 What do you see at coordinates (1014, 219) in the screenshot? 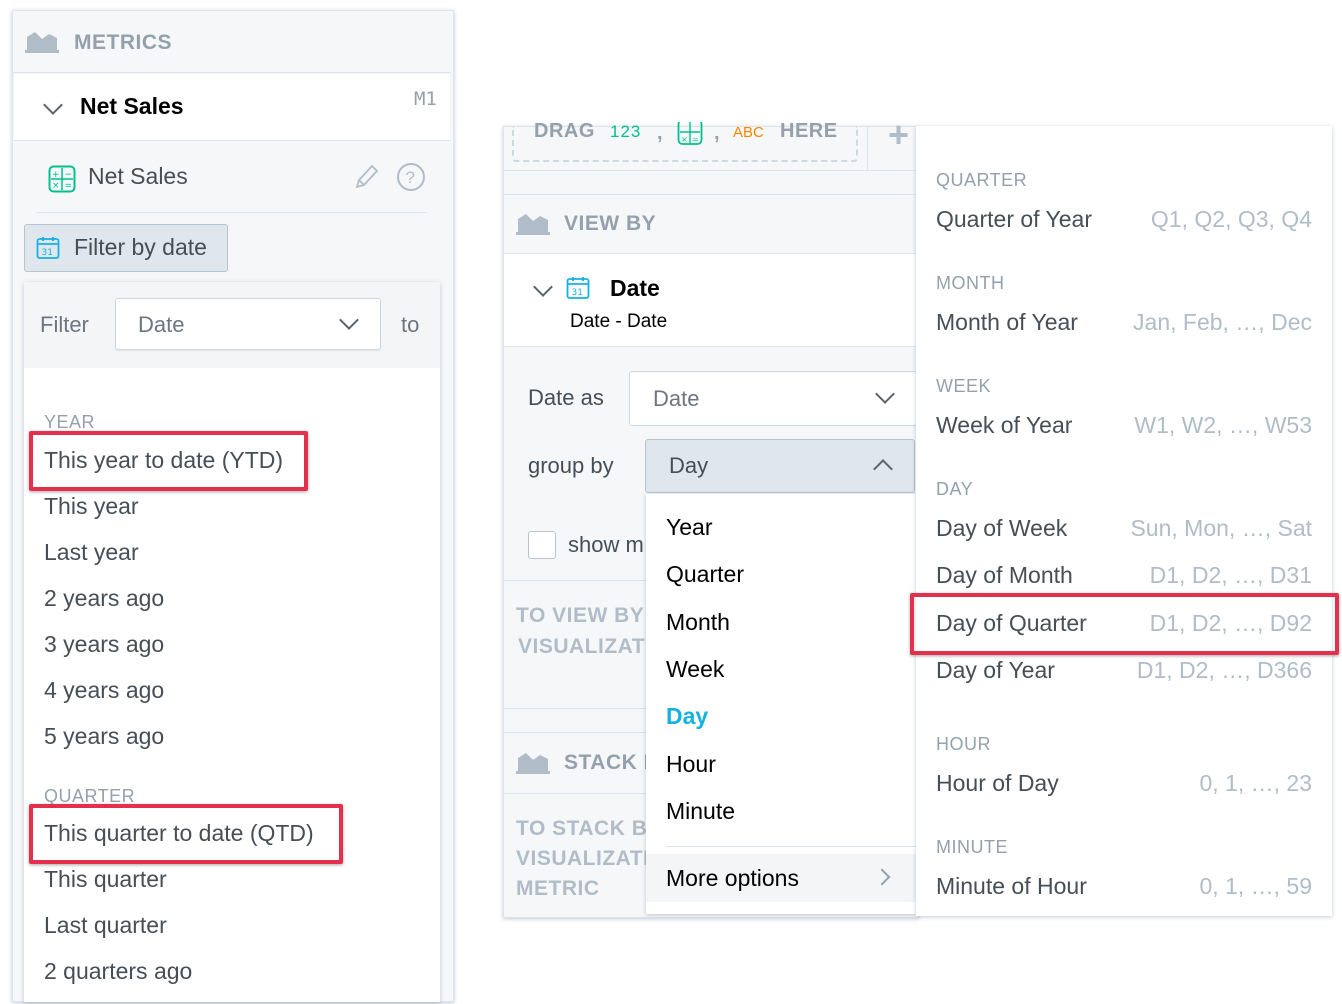
I see `more-option-label: Quarter of Year` at bounding box center [1014, 219].